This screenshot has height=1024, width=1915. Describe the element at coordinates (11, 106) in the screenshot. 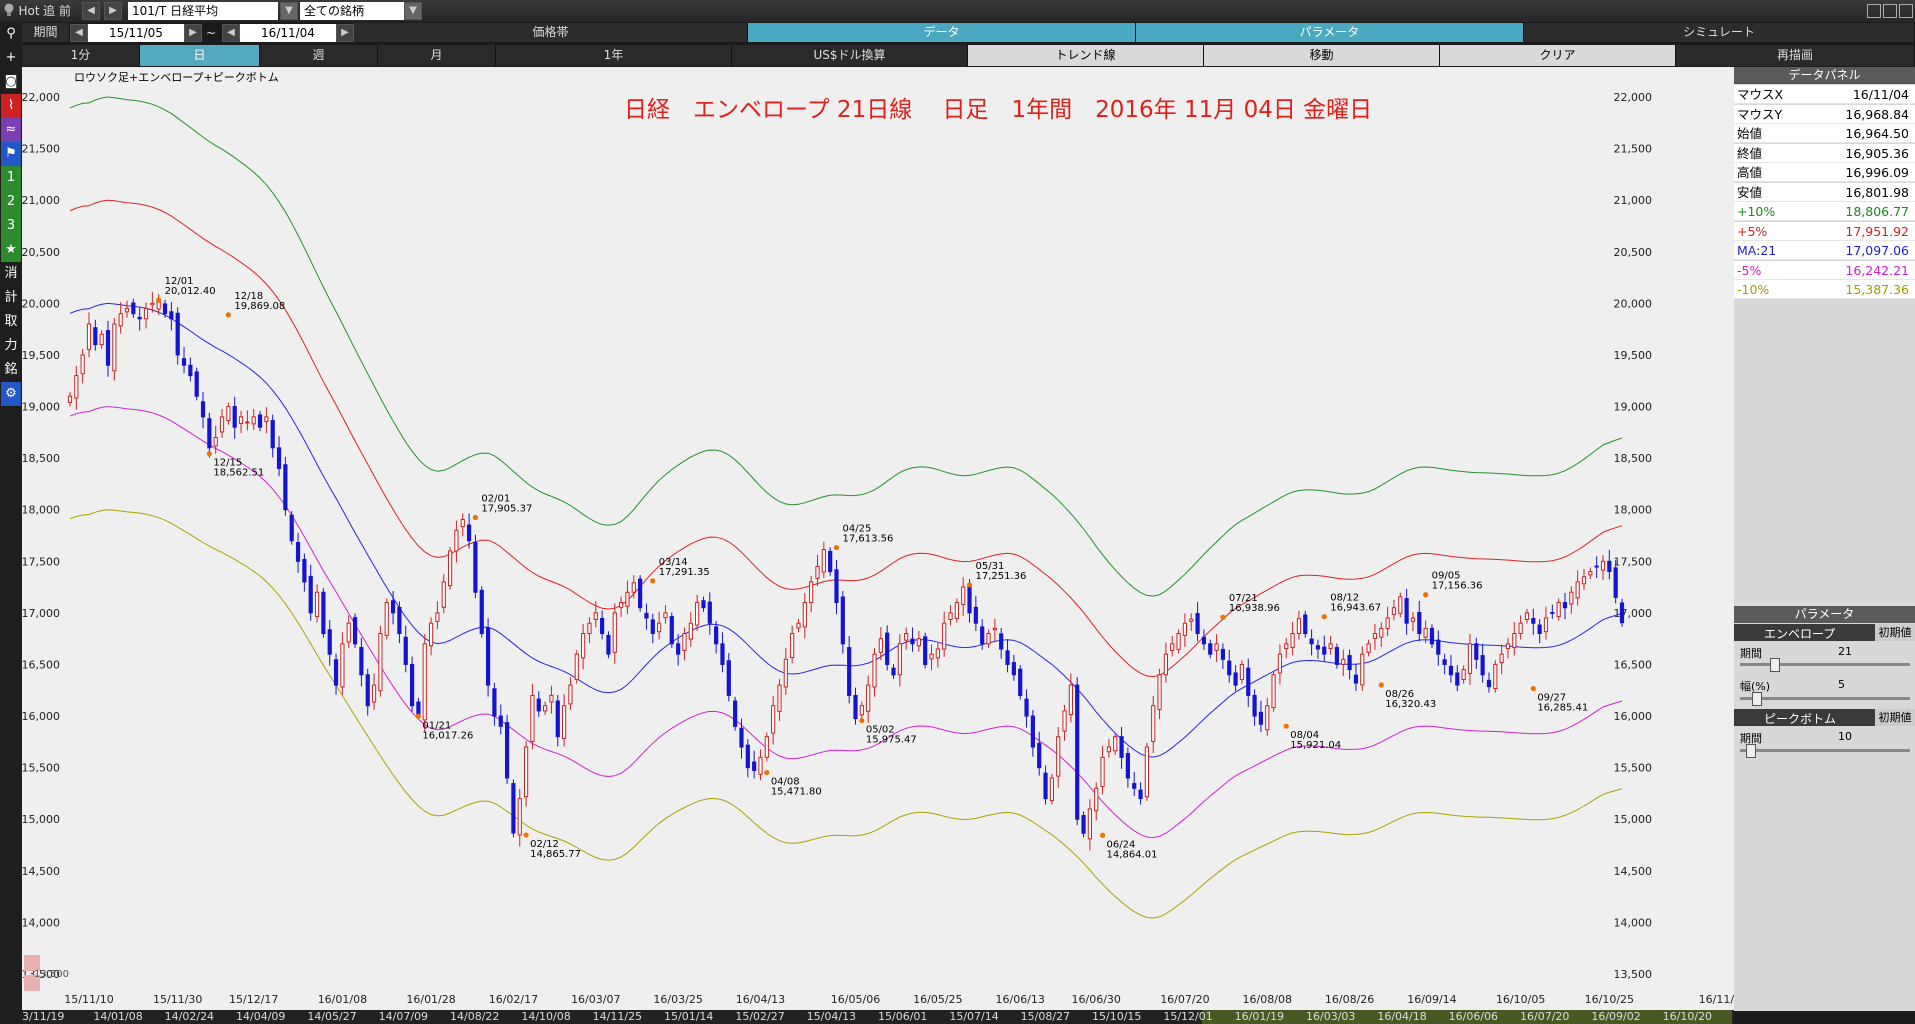

I see `line-chart-icon: ⌇` at that location.